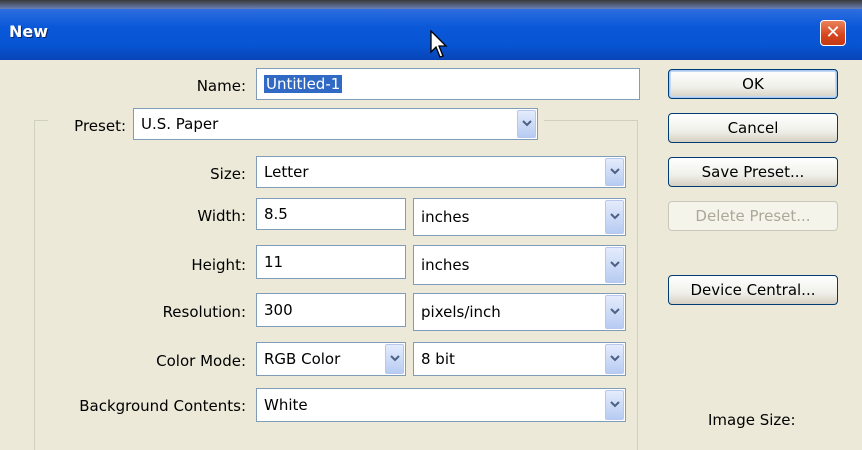 This screenshot has height=450, width=862. I want to click on ok-button: OK, so click(753, 84).